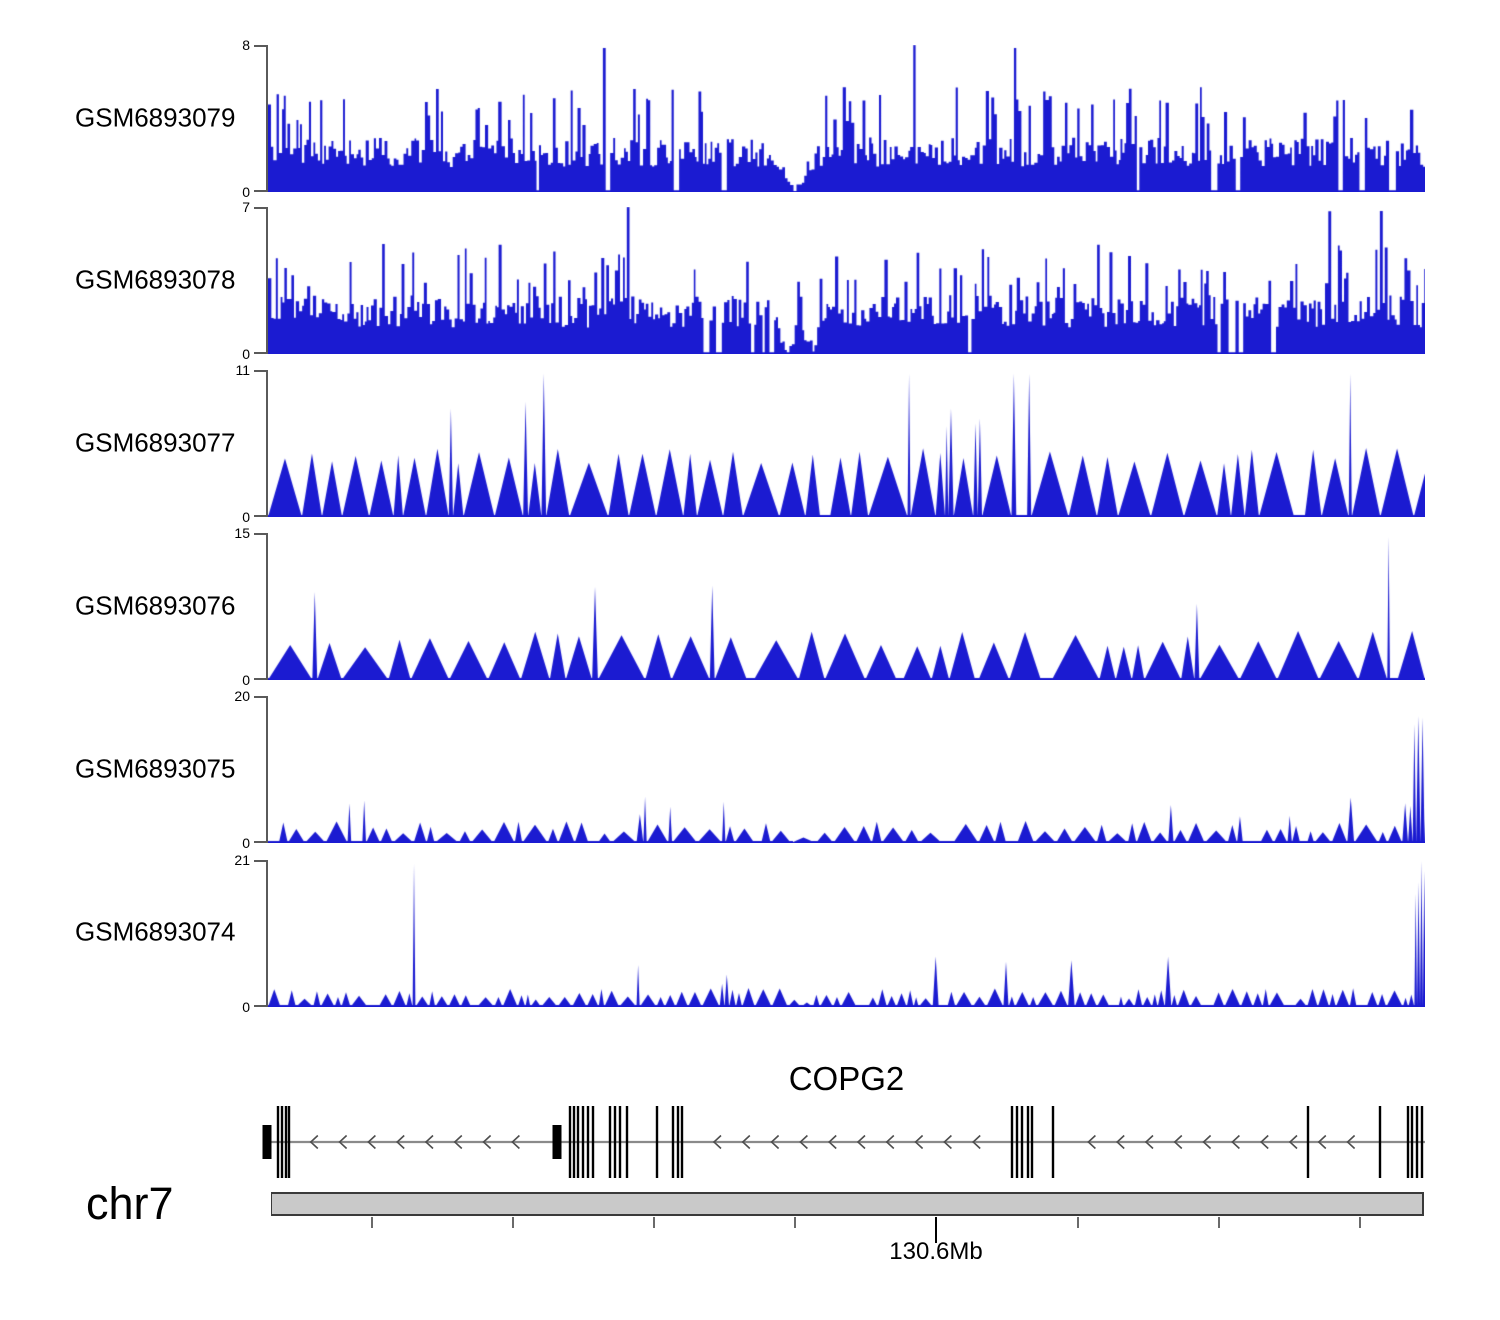  Describe the element at coordinates (155, 279) in the screenshot. I see `track-label: GSM6893078` at that location.